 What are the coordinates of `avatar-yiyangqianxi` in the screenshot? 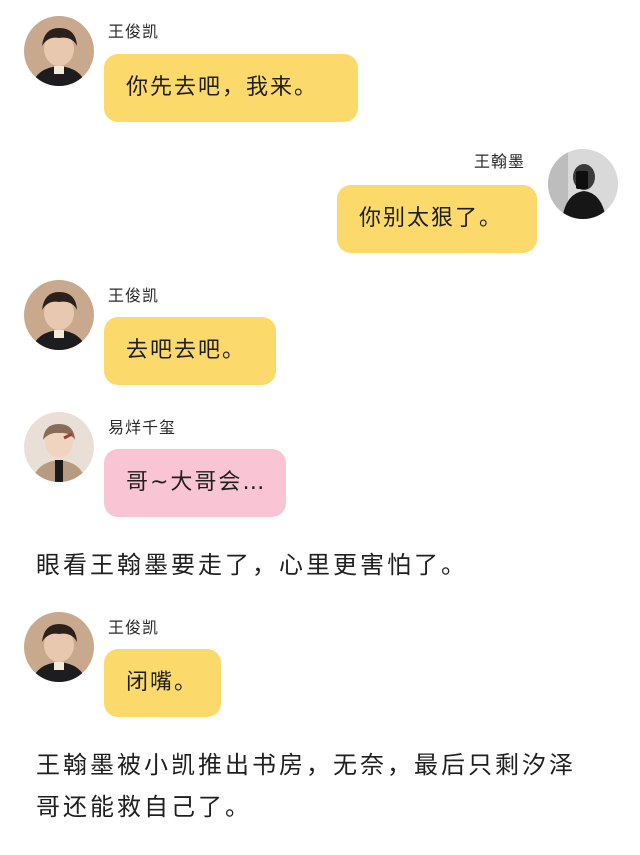 It's located at (59, 447).